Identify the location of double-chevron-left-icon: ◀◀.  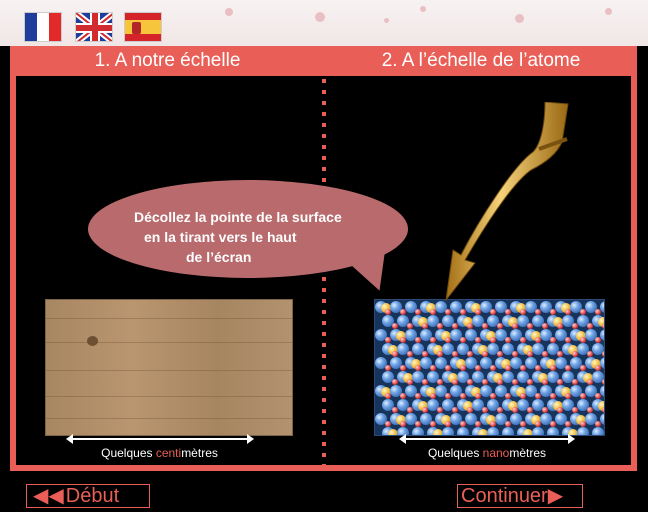
(48, 496).